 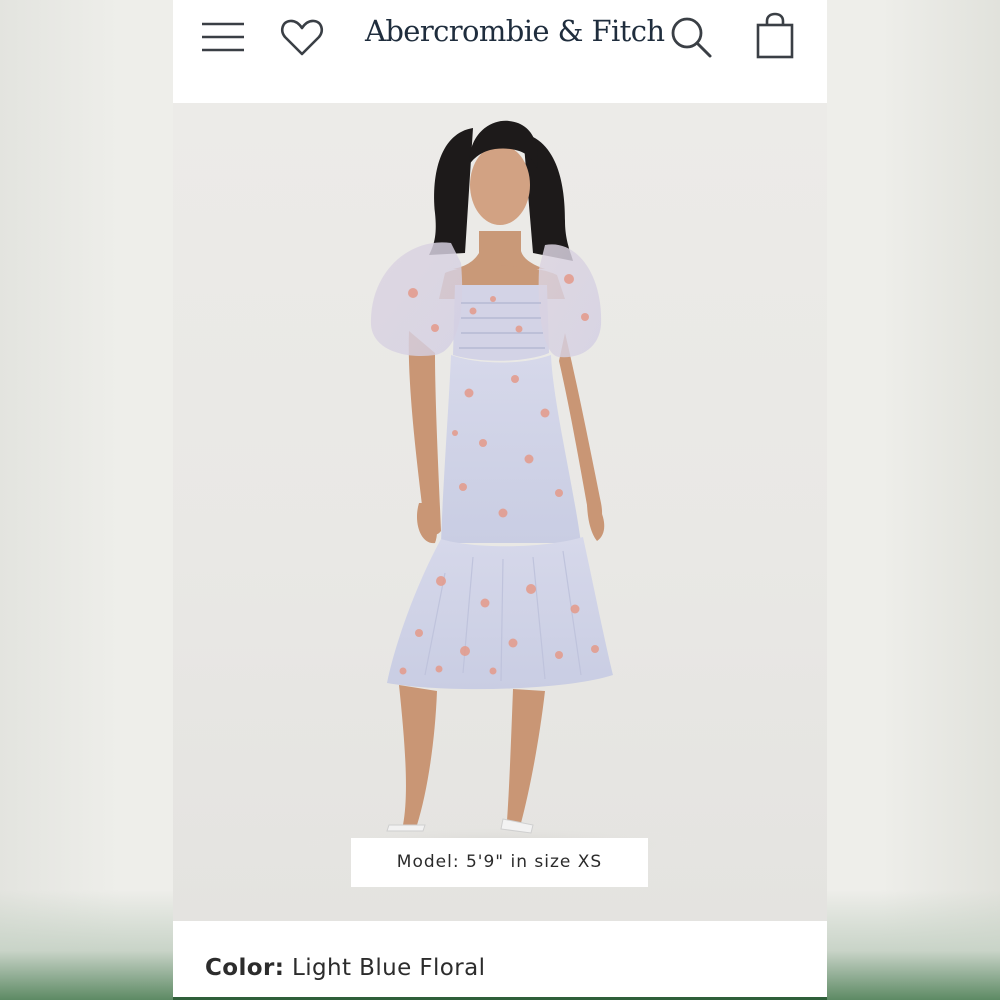 I want to click on color-info: Color: Light Blue Floral, so click(x=345, y=968).